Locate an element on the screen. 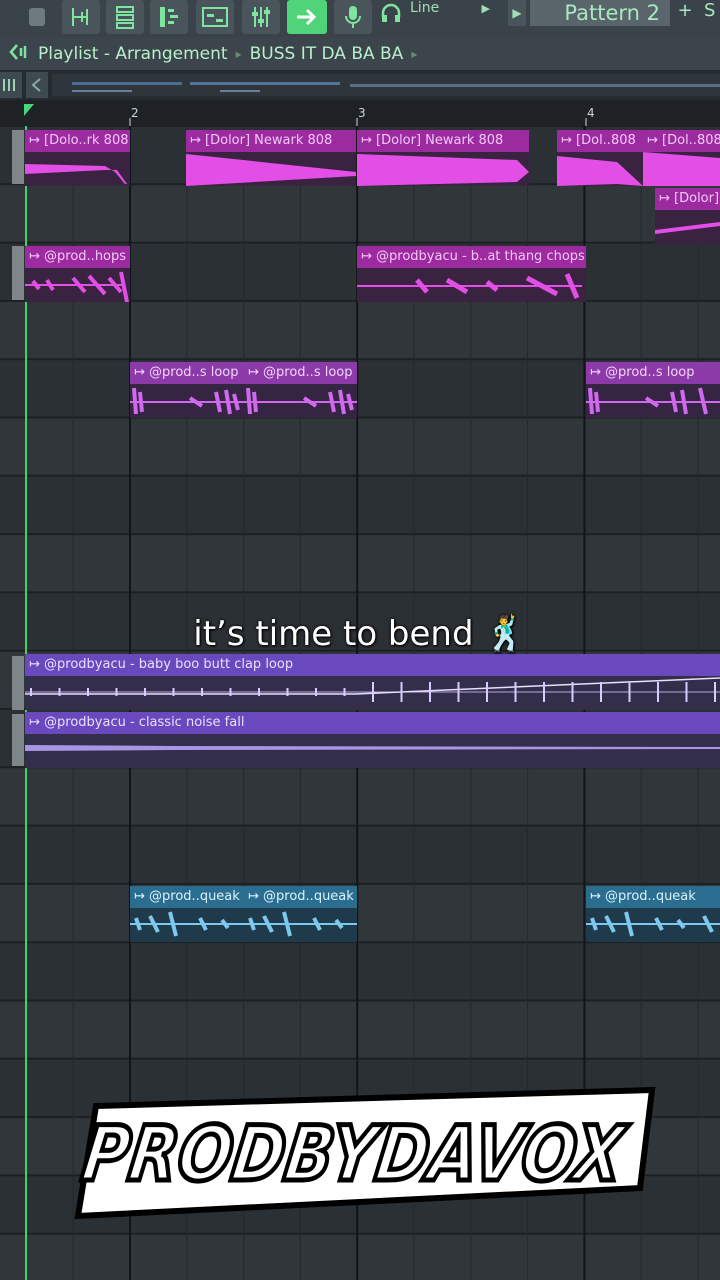  playlist-icon is located at coordinates (215, 17).